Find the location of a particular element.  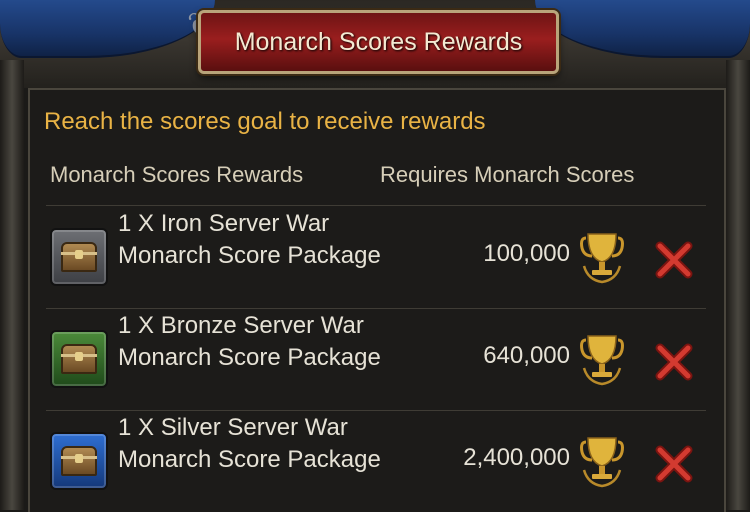

page-title: Monarch Scores Rewards is located at coordinates (378, 41).